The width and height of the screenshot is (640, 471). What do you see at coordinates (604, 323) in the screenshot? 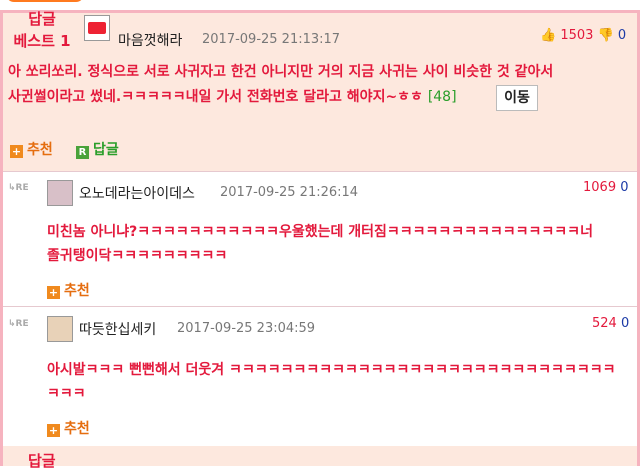
I see `score-count: 524` at bounding box center [604, 323].